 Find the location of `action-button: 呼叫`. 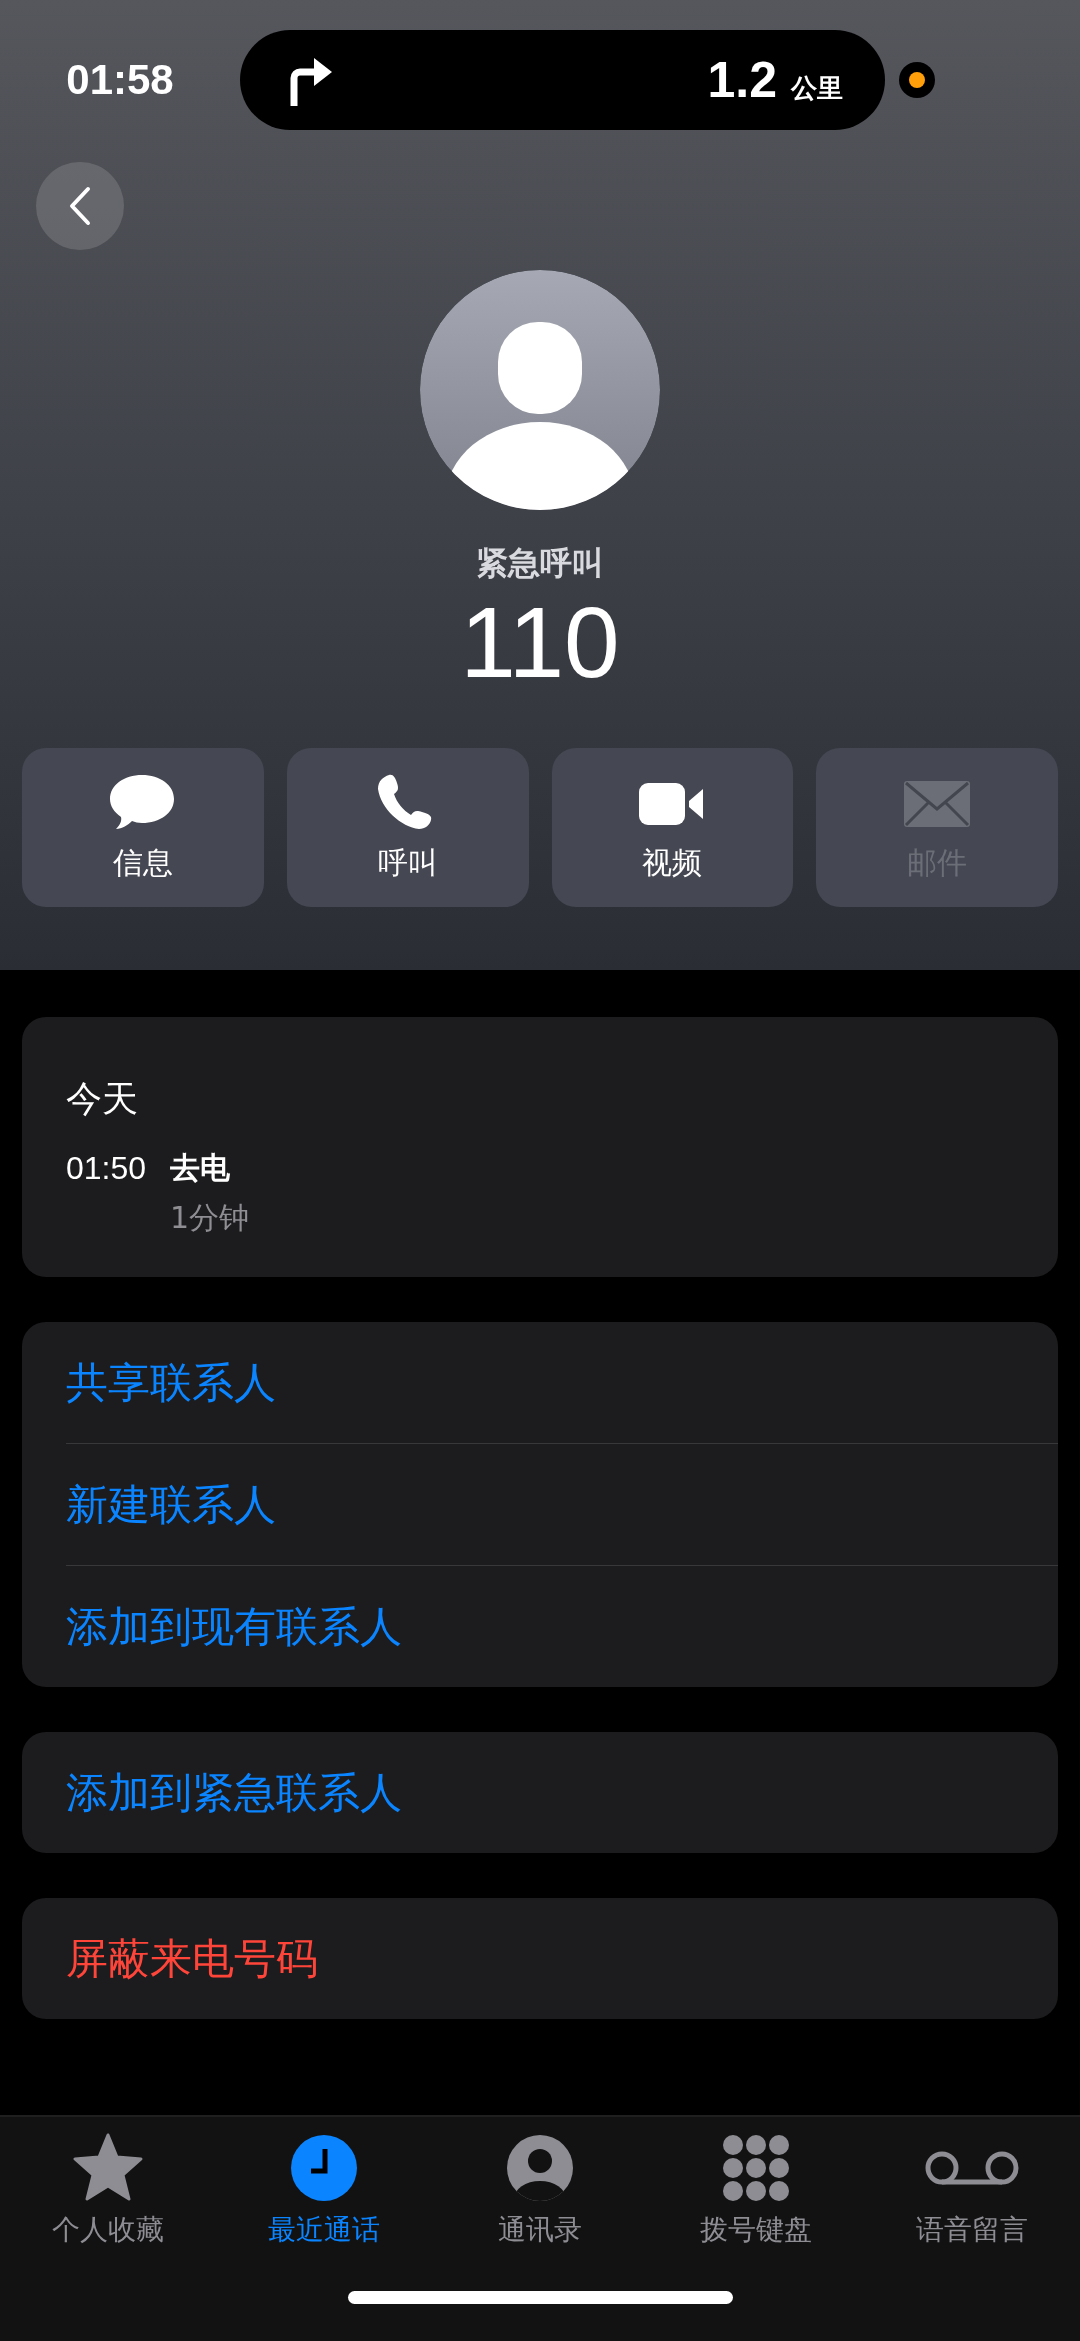

action-button: 呼叫 is located at coordinates (407, 827).